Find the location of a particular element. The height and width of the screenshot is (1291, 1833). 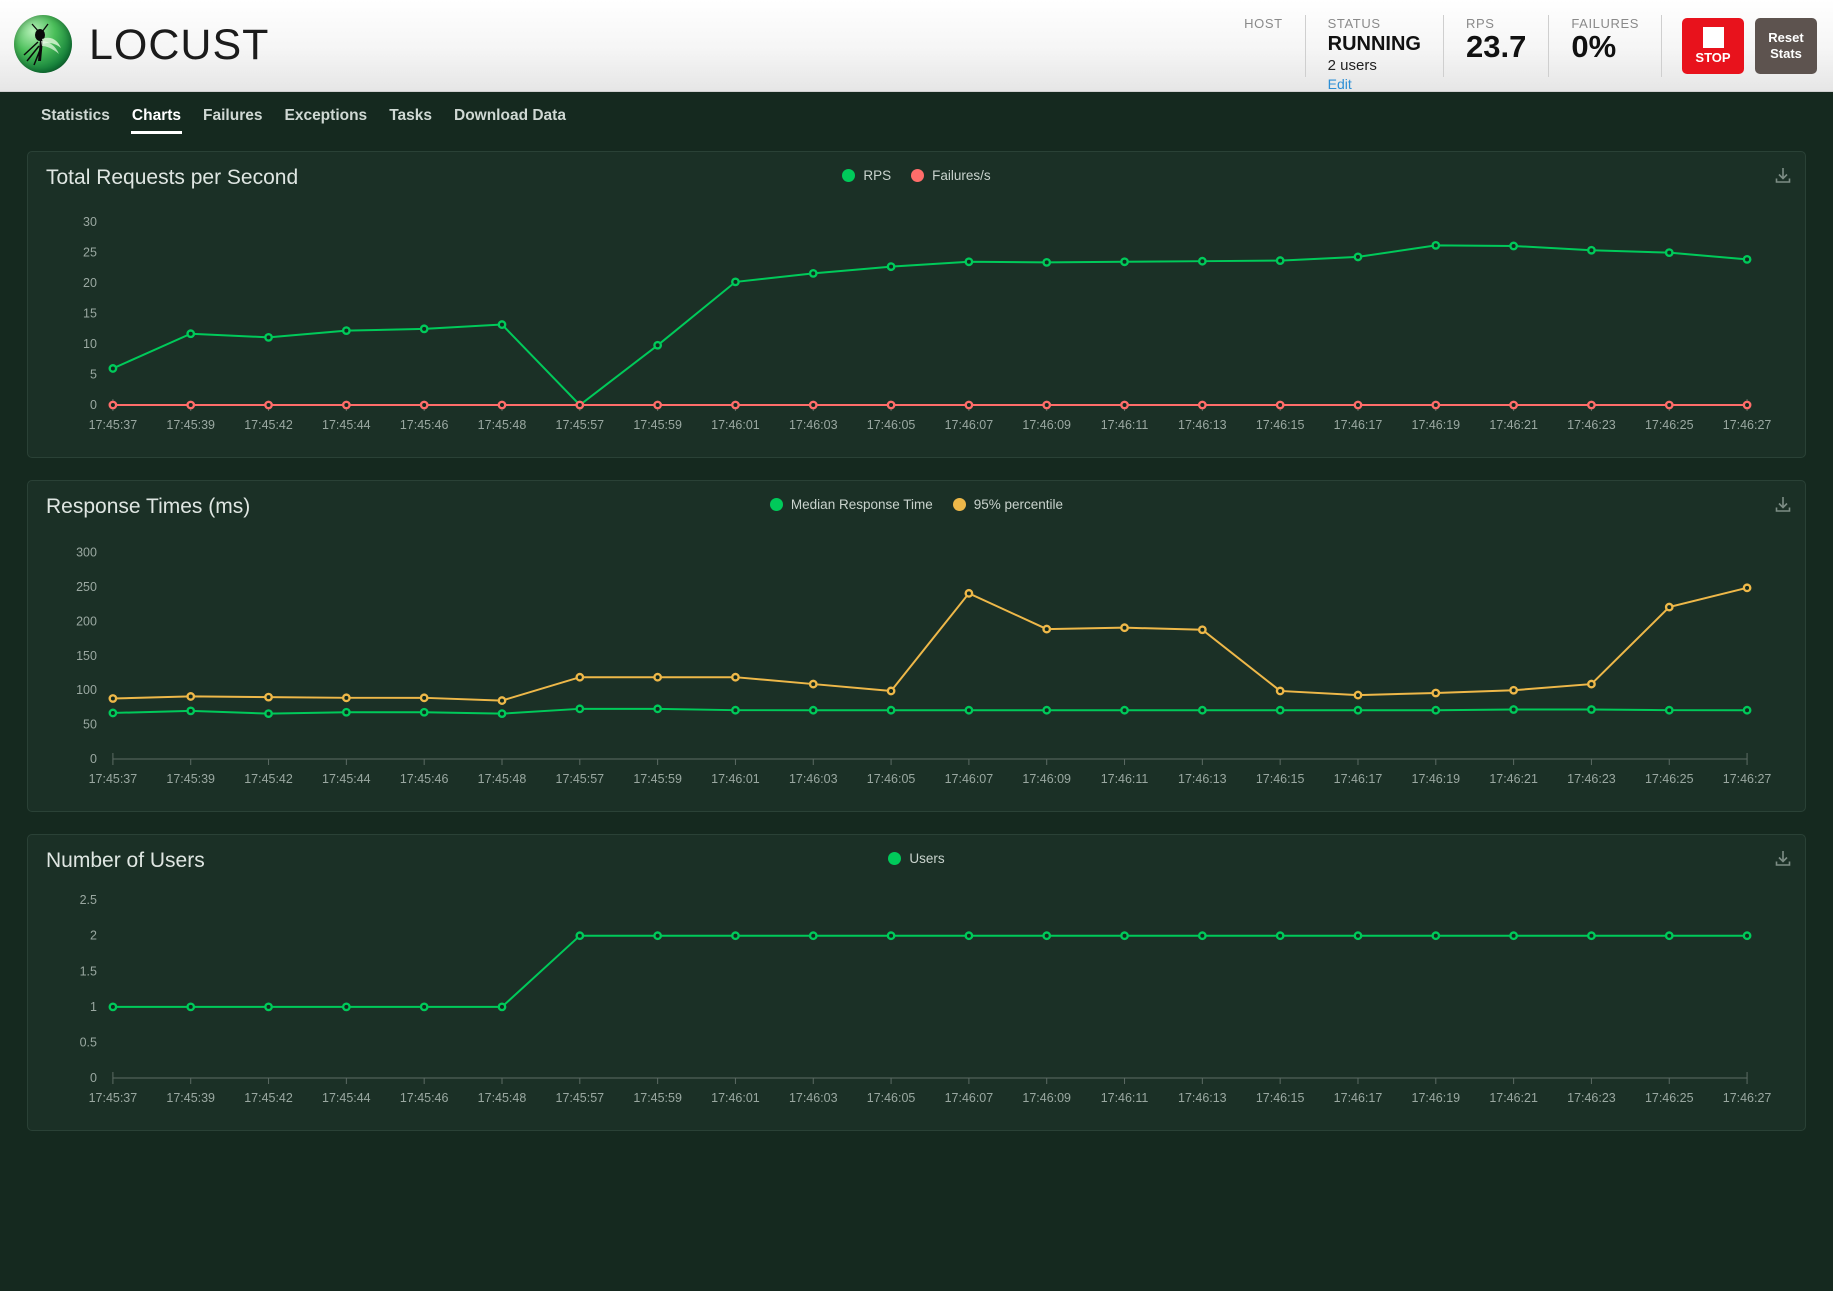

brand-name: LOCUST is located at coordinates (179, 45).